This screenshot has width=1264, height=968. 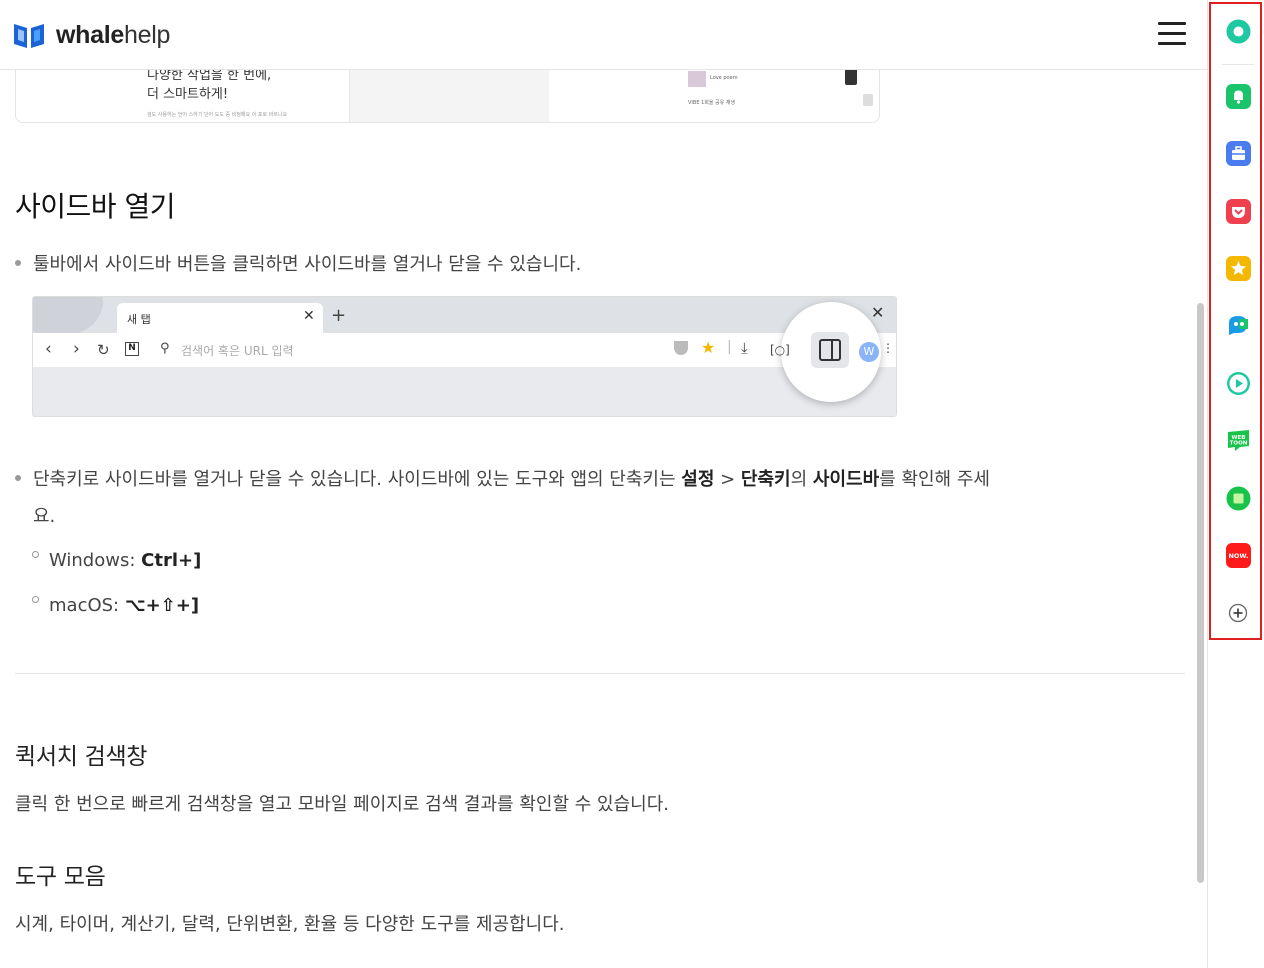 I want to click on promo-mini-text: VIBE 1회을 공유 재생, so click(x=712, y=103).